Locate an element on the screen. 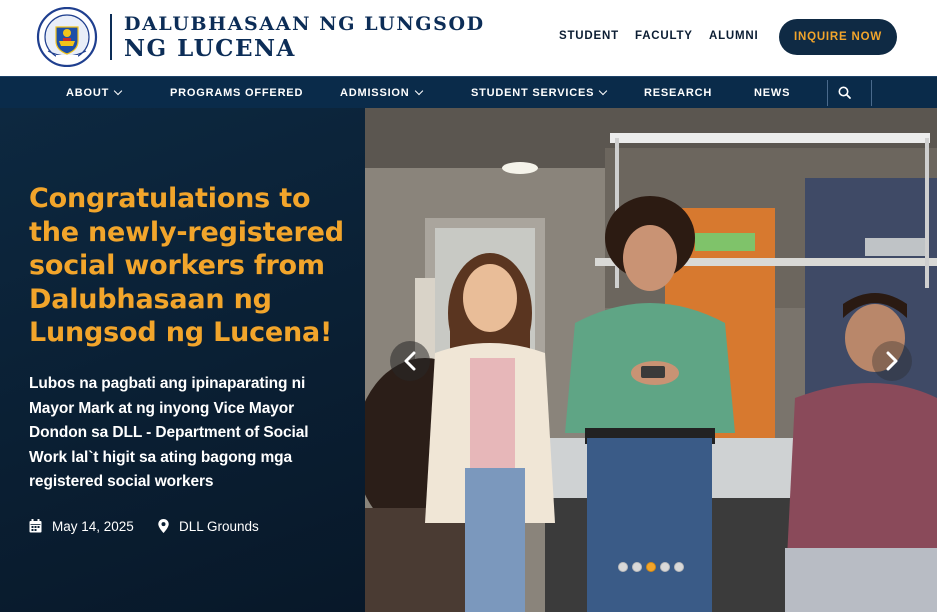  chevron-left-icon is located at coordinates (410, 361).